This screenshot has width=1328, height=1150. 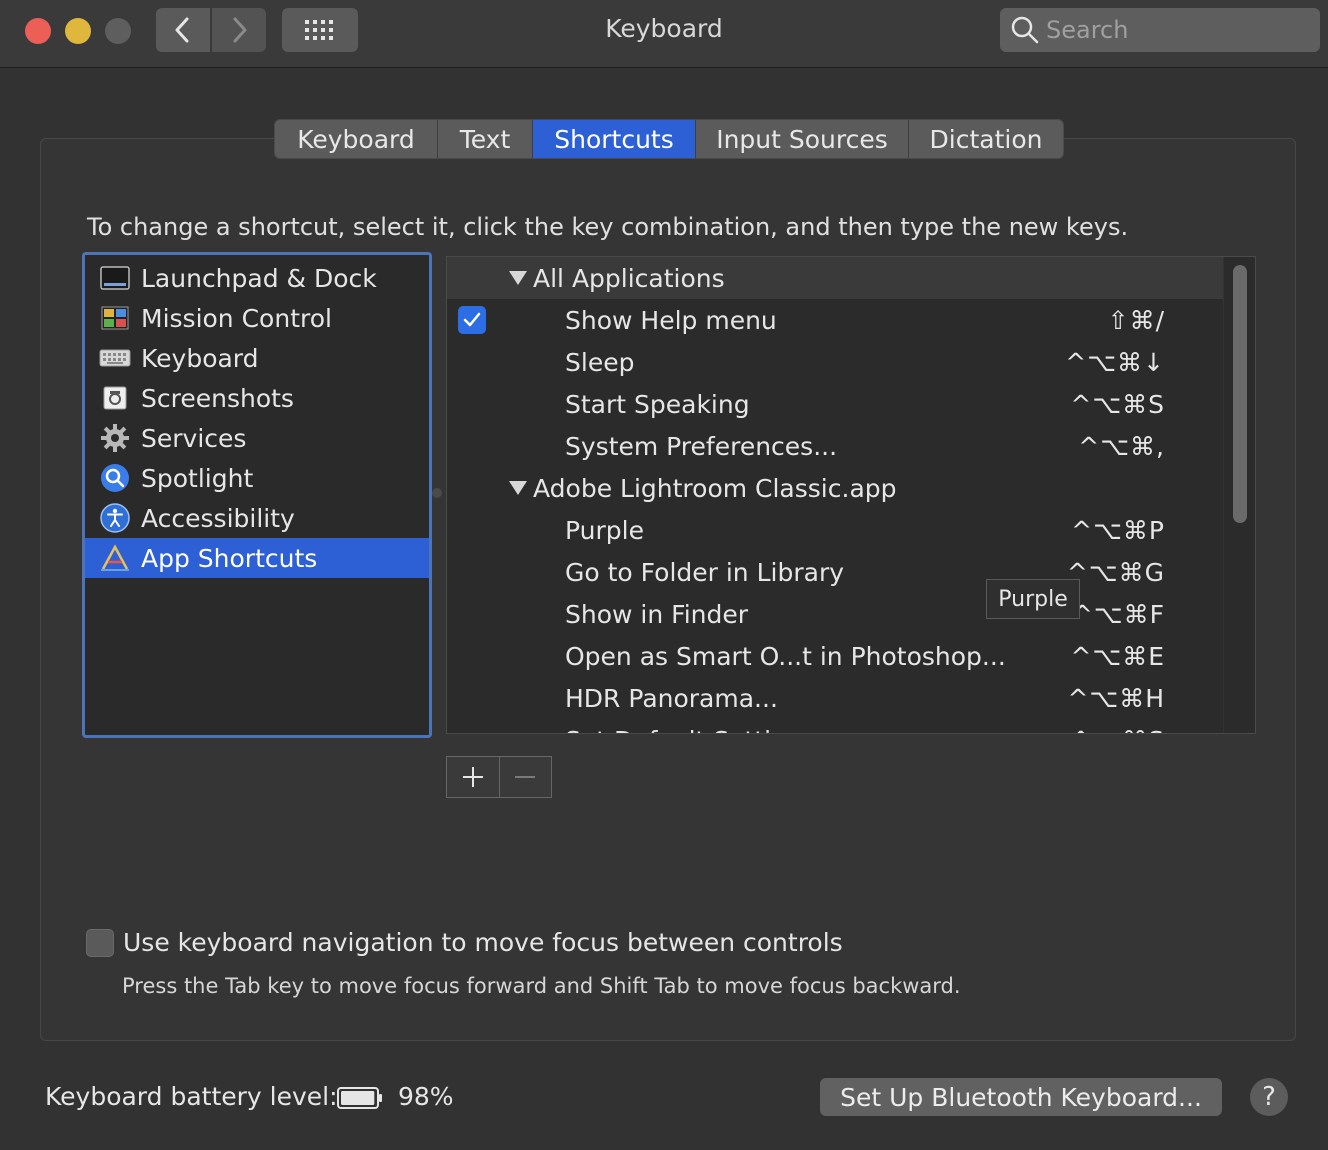 What do you see at coordinates (600, 362) in the screenshot?
I see `shortcut-label: Sleep` at bounding box center [600, 362].